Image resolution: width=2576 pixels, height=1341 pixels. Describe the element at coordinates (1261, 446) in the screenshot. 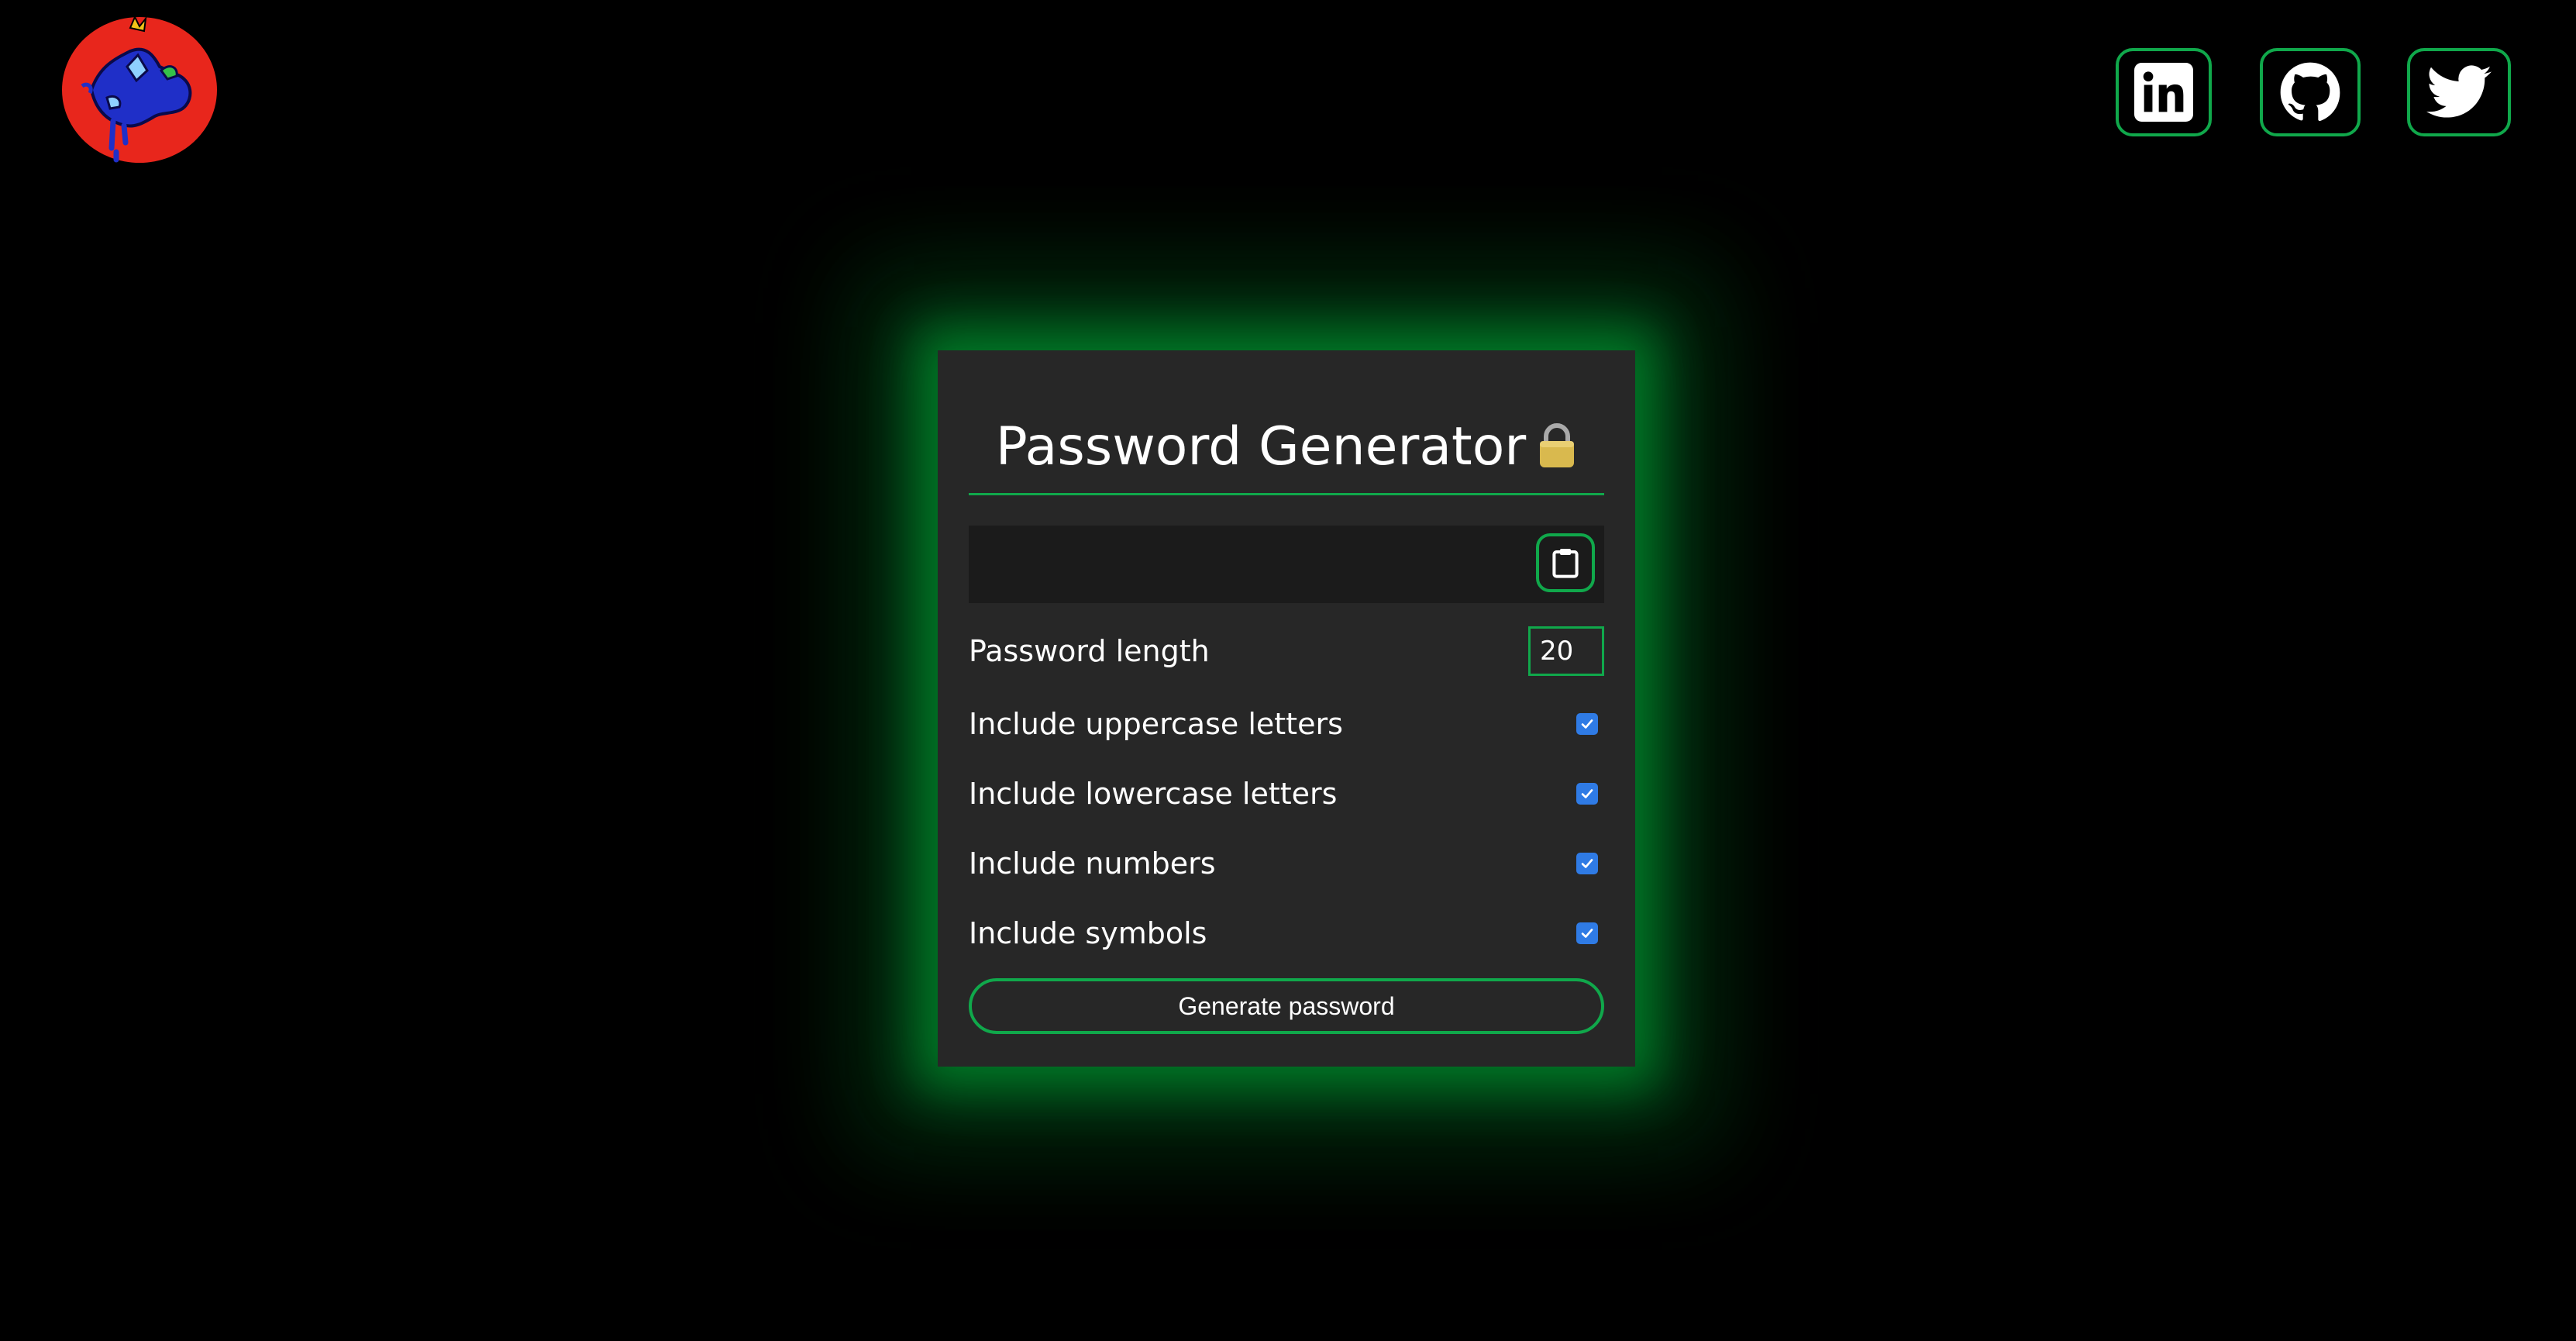

I see `title-text: Password Generator` at that location.